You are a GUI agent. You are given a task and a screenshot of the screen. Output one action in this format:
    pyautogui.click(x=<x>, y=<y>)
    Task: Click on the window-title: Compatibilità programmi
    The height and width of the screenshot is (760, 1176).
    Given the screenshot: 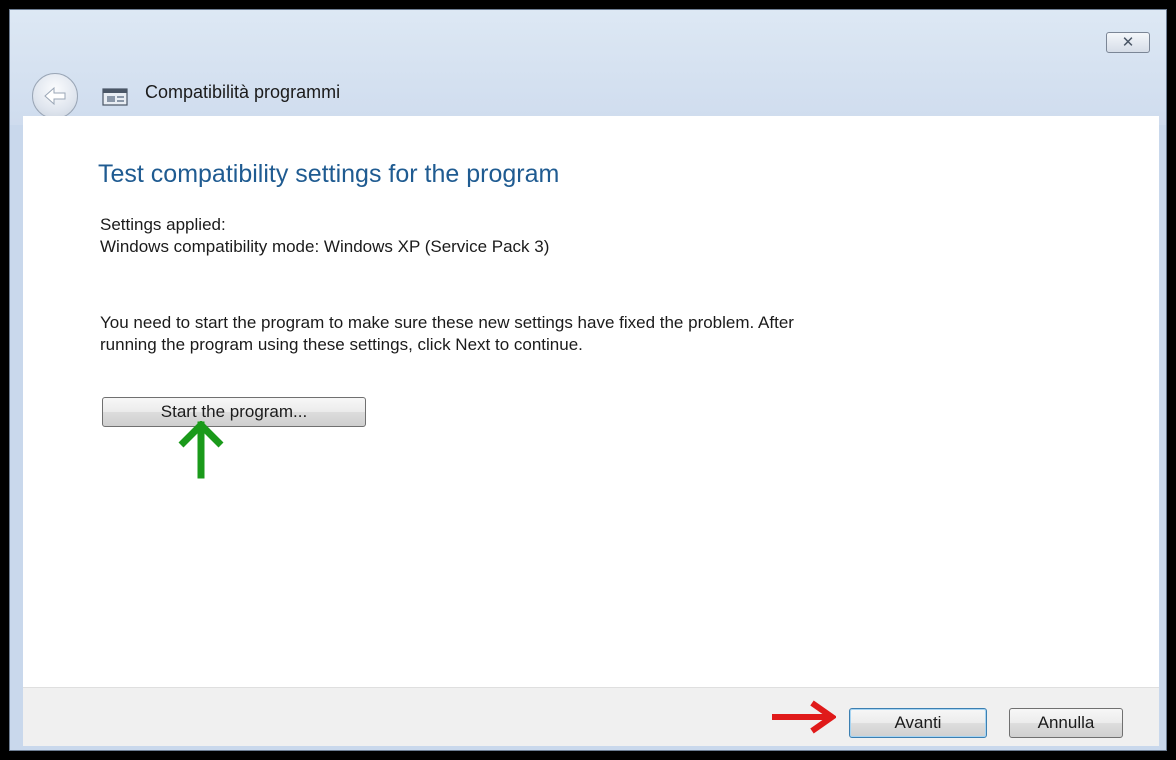 What is the action you would take?
    pyautogui.click(x=243, y=92)
    